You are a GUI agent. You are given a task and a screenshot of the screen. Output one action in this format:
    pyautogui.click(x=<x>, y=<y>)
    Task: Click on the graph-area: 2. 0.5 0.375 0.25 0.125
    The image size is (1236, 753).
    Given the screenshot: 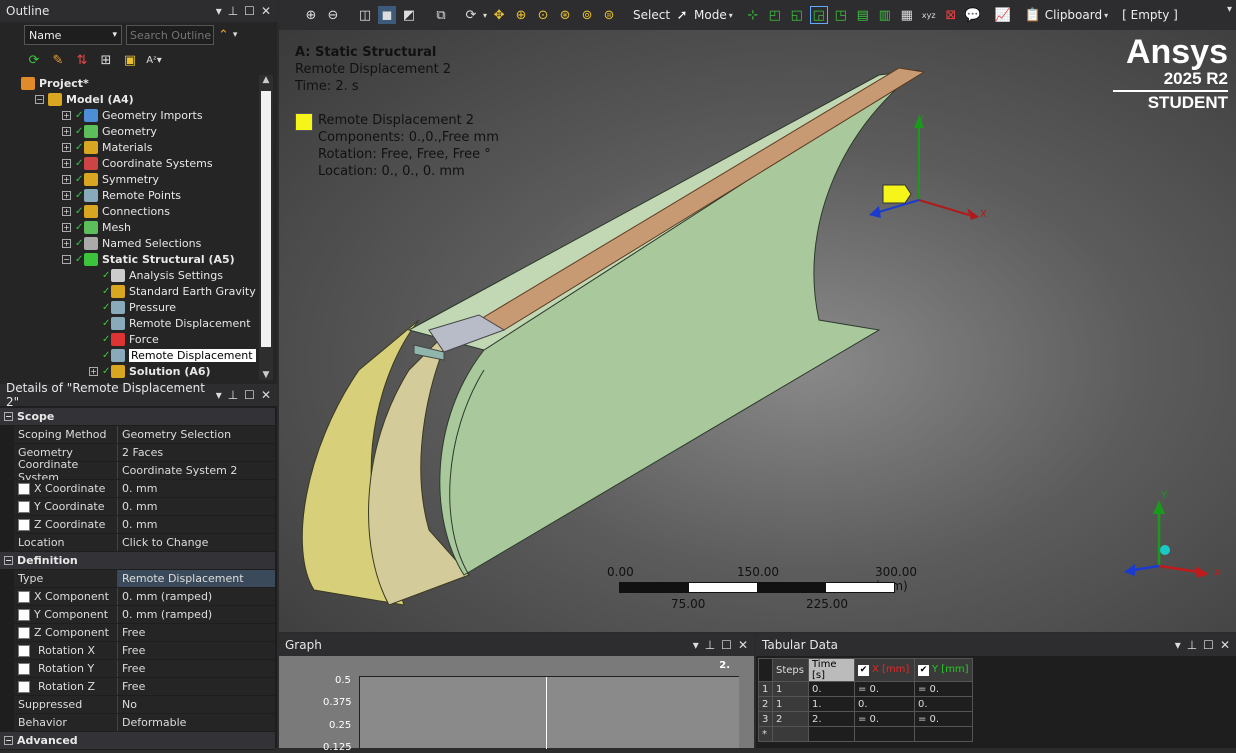 What is the action you would take?
    pyautogui.click(x=516, y=704)
    